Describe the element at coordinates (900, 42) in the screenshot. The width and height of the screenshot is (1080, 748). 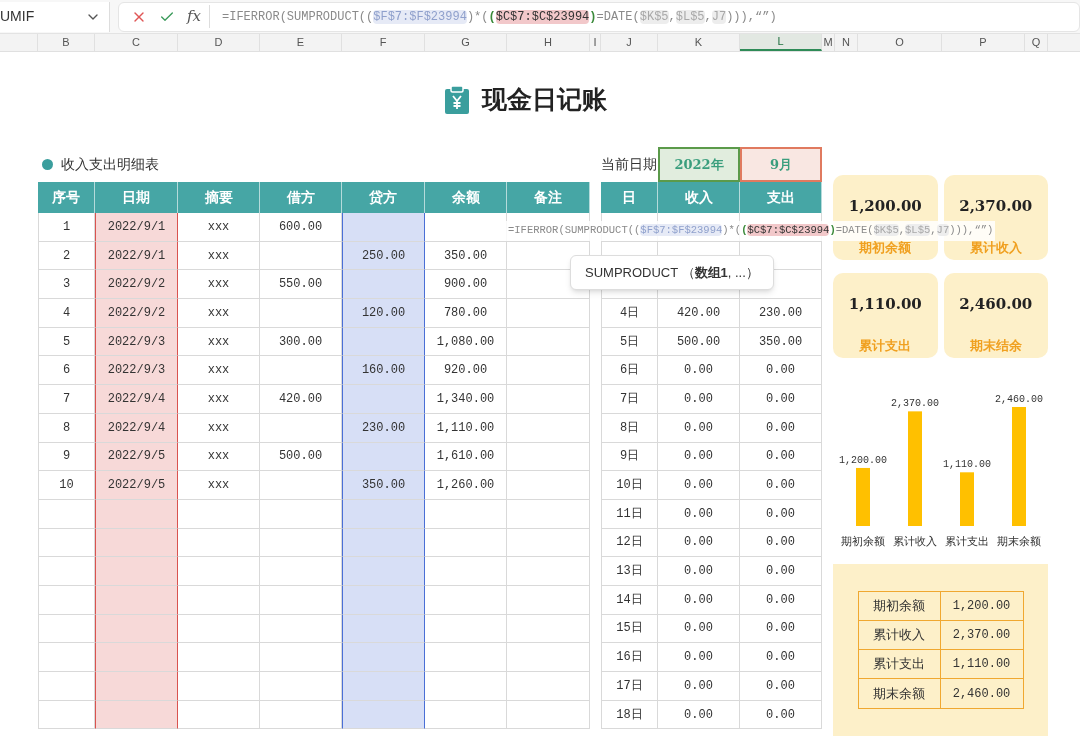
I see `column-letter: O` at that location.